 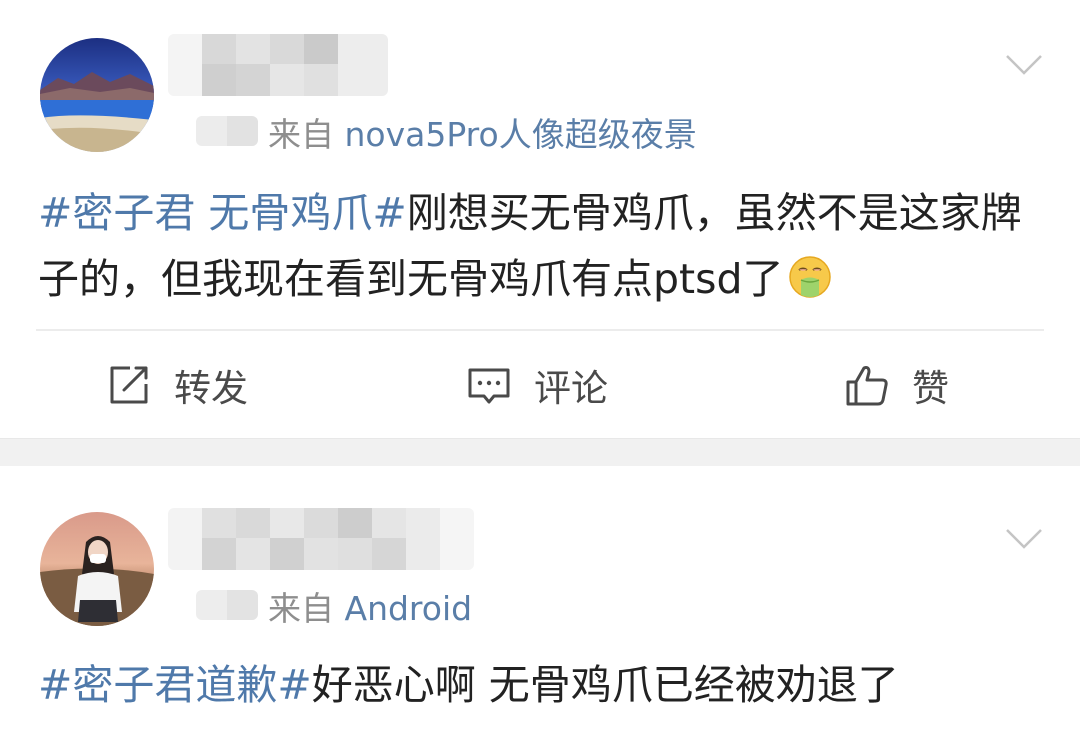 What do you see at coordinates (521, 134) in the screenshot?
I see `source-device-link: nova5Pro人像超级夜景` at bounding box center [521, 134].